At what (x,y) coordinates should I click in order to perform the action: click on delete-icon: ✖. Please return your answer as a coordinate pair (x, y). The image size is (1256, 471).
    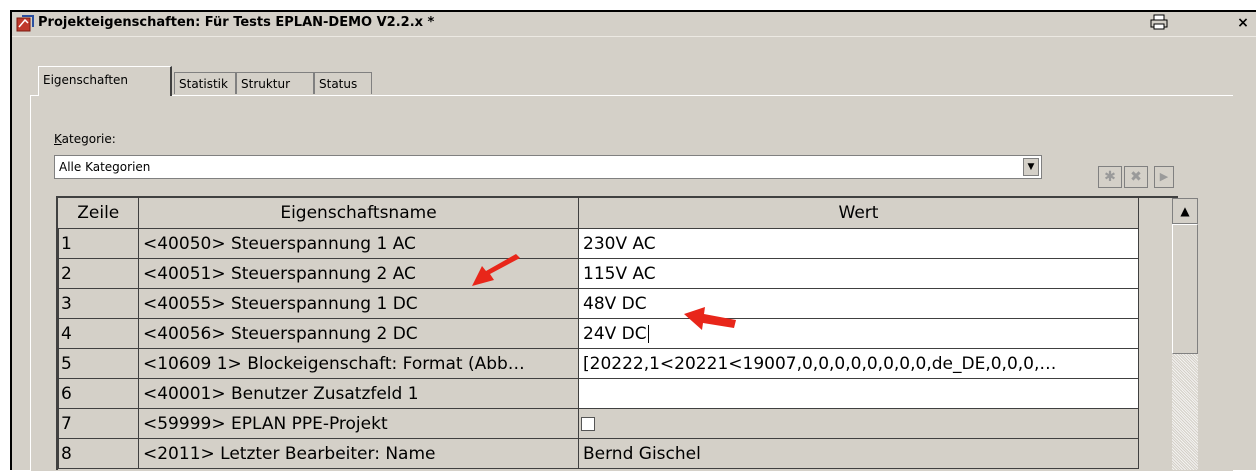
    Looking at the image, I should click on (1136, 177).